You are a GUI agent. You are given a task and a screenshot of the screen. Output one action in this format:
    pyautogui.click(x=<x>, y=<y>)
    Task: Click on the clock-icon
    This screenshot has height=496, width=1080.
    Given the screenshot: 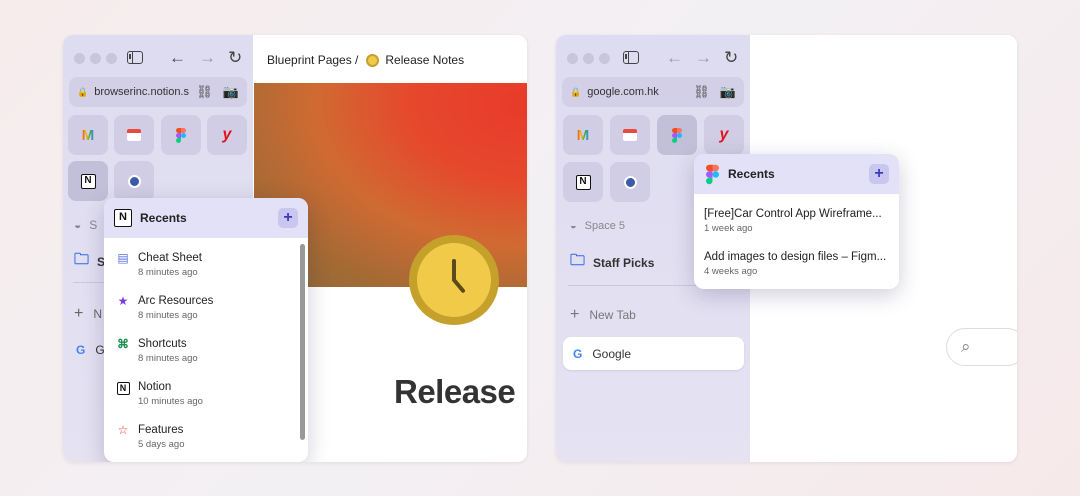 What is the action you would take?
    pyautogui.click(x=454, y=280)
    